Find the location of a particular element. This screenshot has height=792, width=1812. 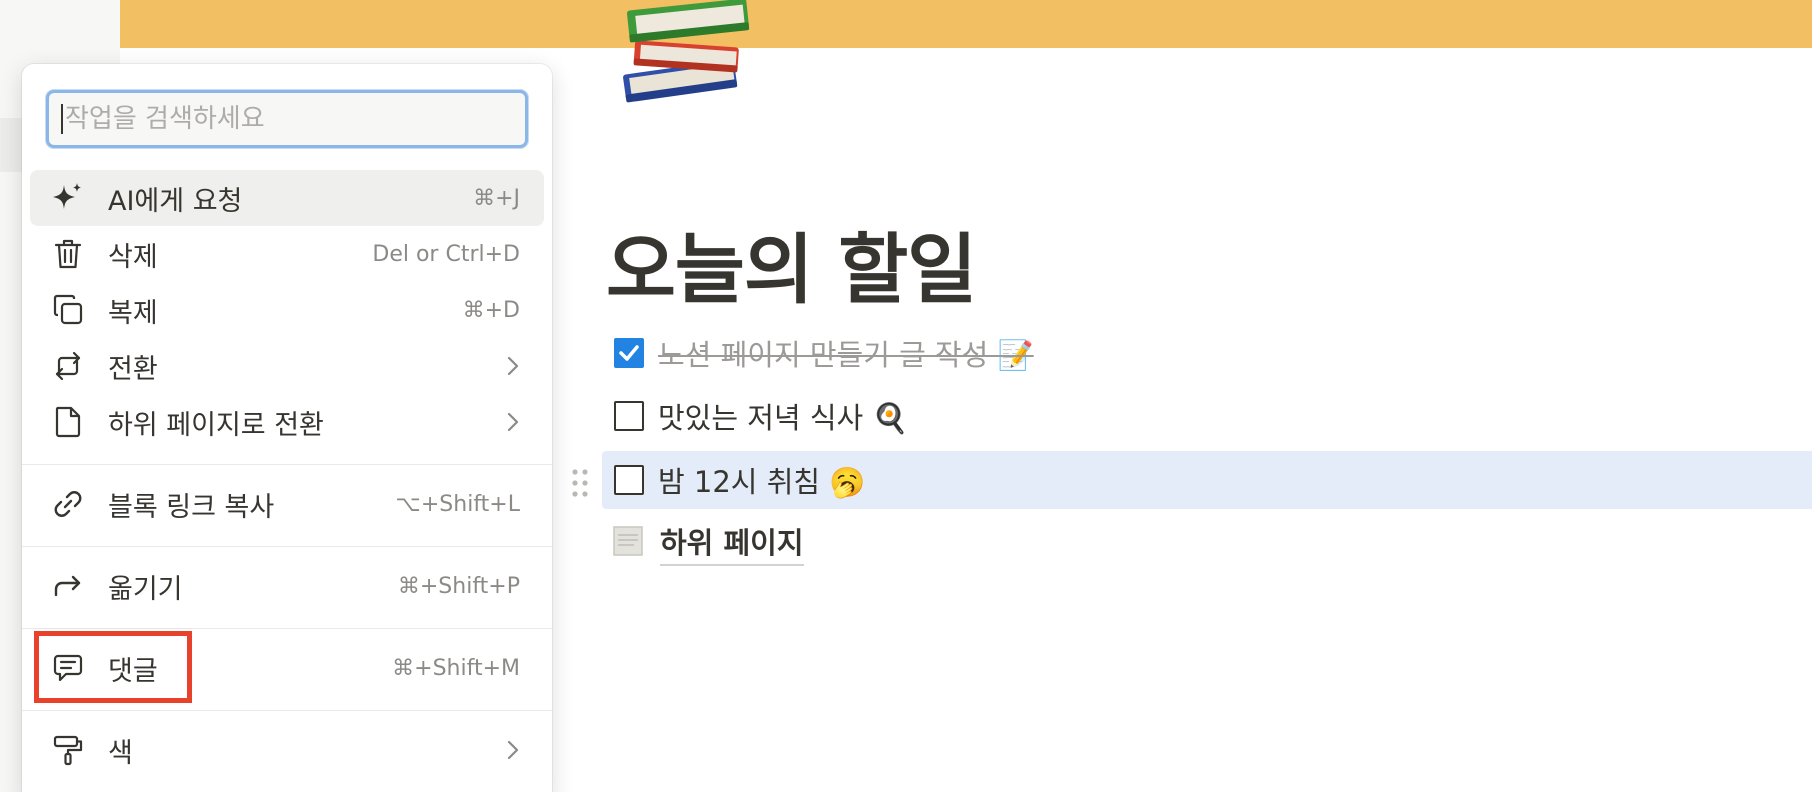

page-title: 오늘의 할일 is located at coordinates (791, 263).